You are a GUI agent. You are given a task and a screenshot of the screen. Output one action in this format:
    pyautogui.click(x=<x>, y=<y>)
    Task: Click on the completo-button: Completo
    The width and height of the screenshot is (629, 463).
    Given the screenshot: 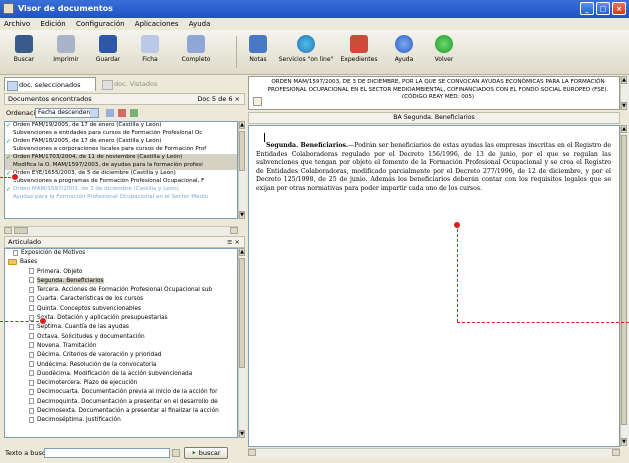 What is the action you would take?
    pyautogui.click(x=196, y=52)
    